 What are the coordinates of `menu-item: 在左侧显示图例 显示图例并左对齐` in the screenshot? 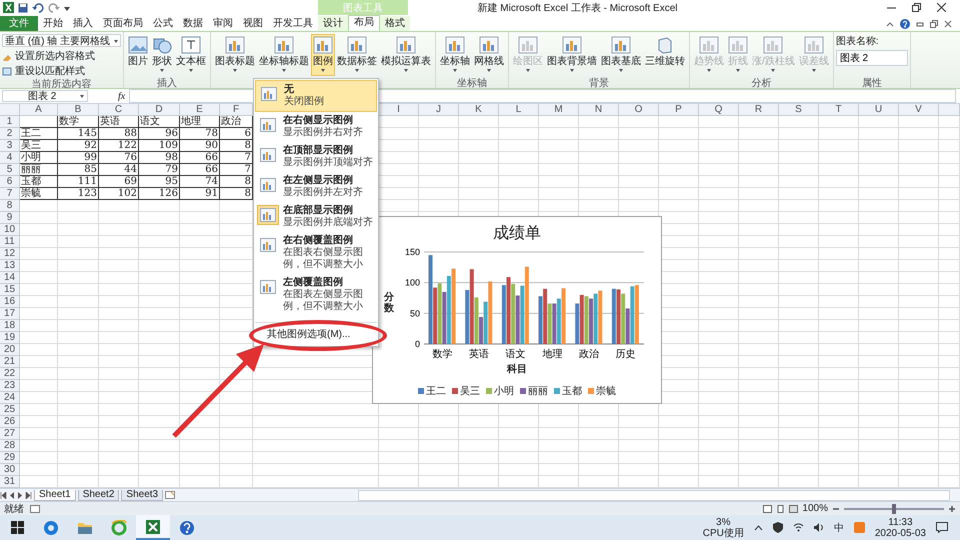 It's located at (316, 187).